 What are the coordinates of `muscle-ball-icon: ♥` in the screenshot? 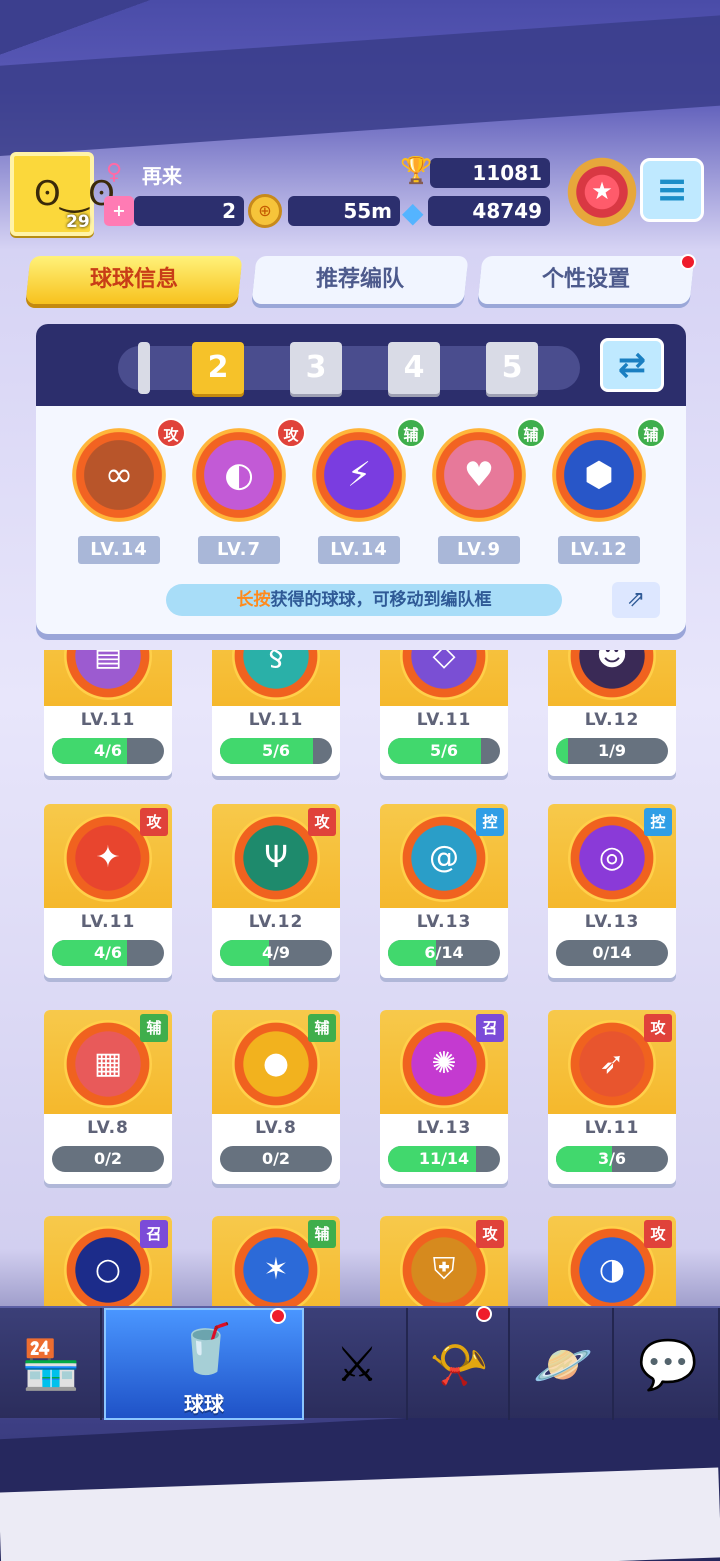 It's located at (479, 475).